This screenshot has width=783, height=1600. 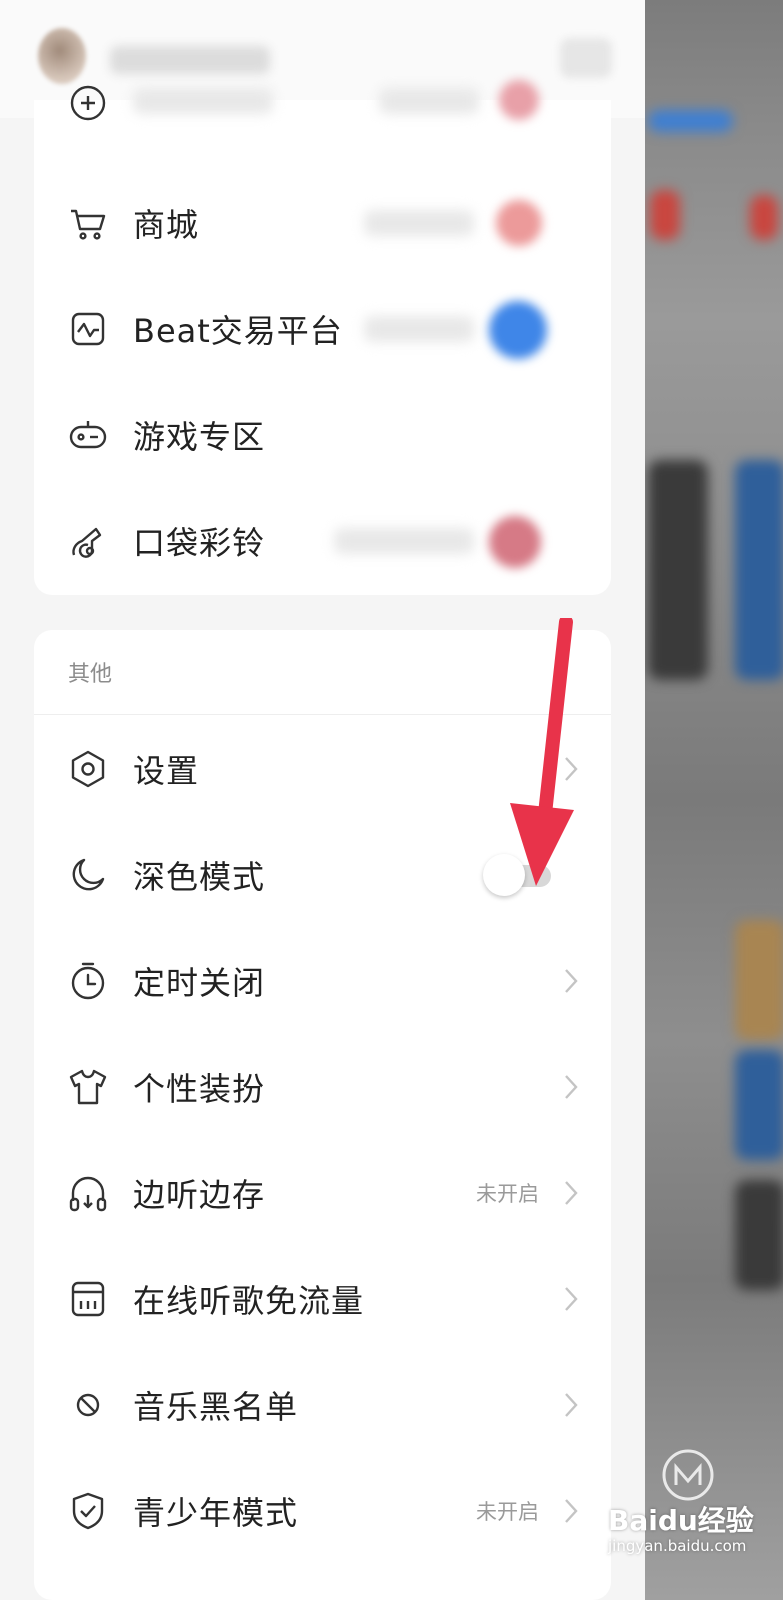 What do you see at coordinates (690, 121) in the screenshot?
I see `blurred-blue-tab` at bounding box center [690, 121].